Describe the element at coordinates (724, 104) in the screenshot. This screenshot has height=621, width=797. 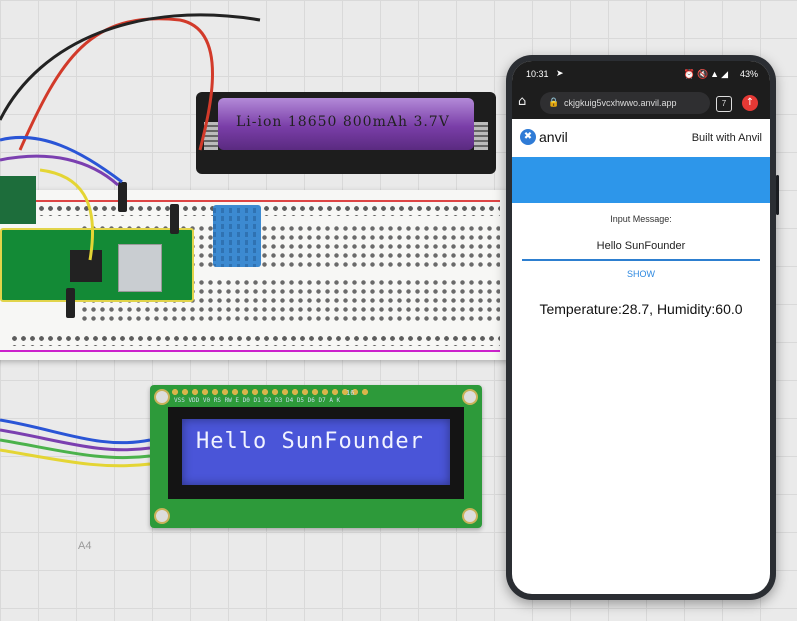
I see `tab-count-button: 7` at that location.